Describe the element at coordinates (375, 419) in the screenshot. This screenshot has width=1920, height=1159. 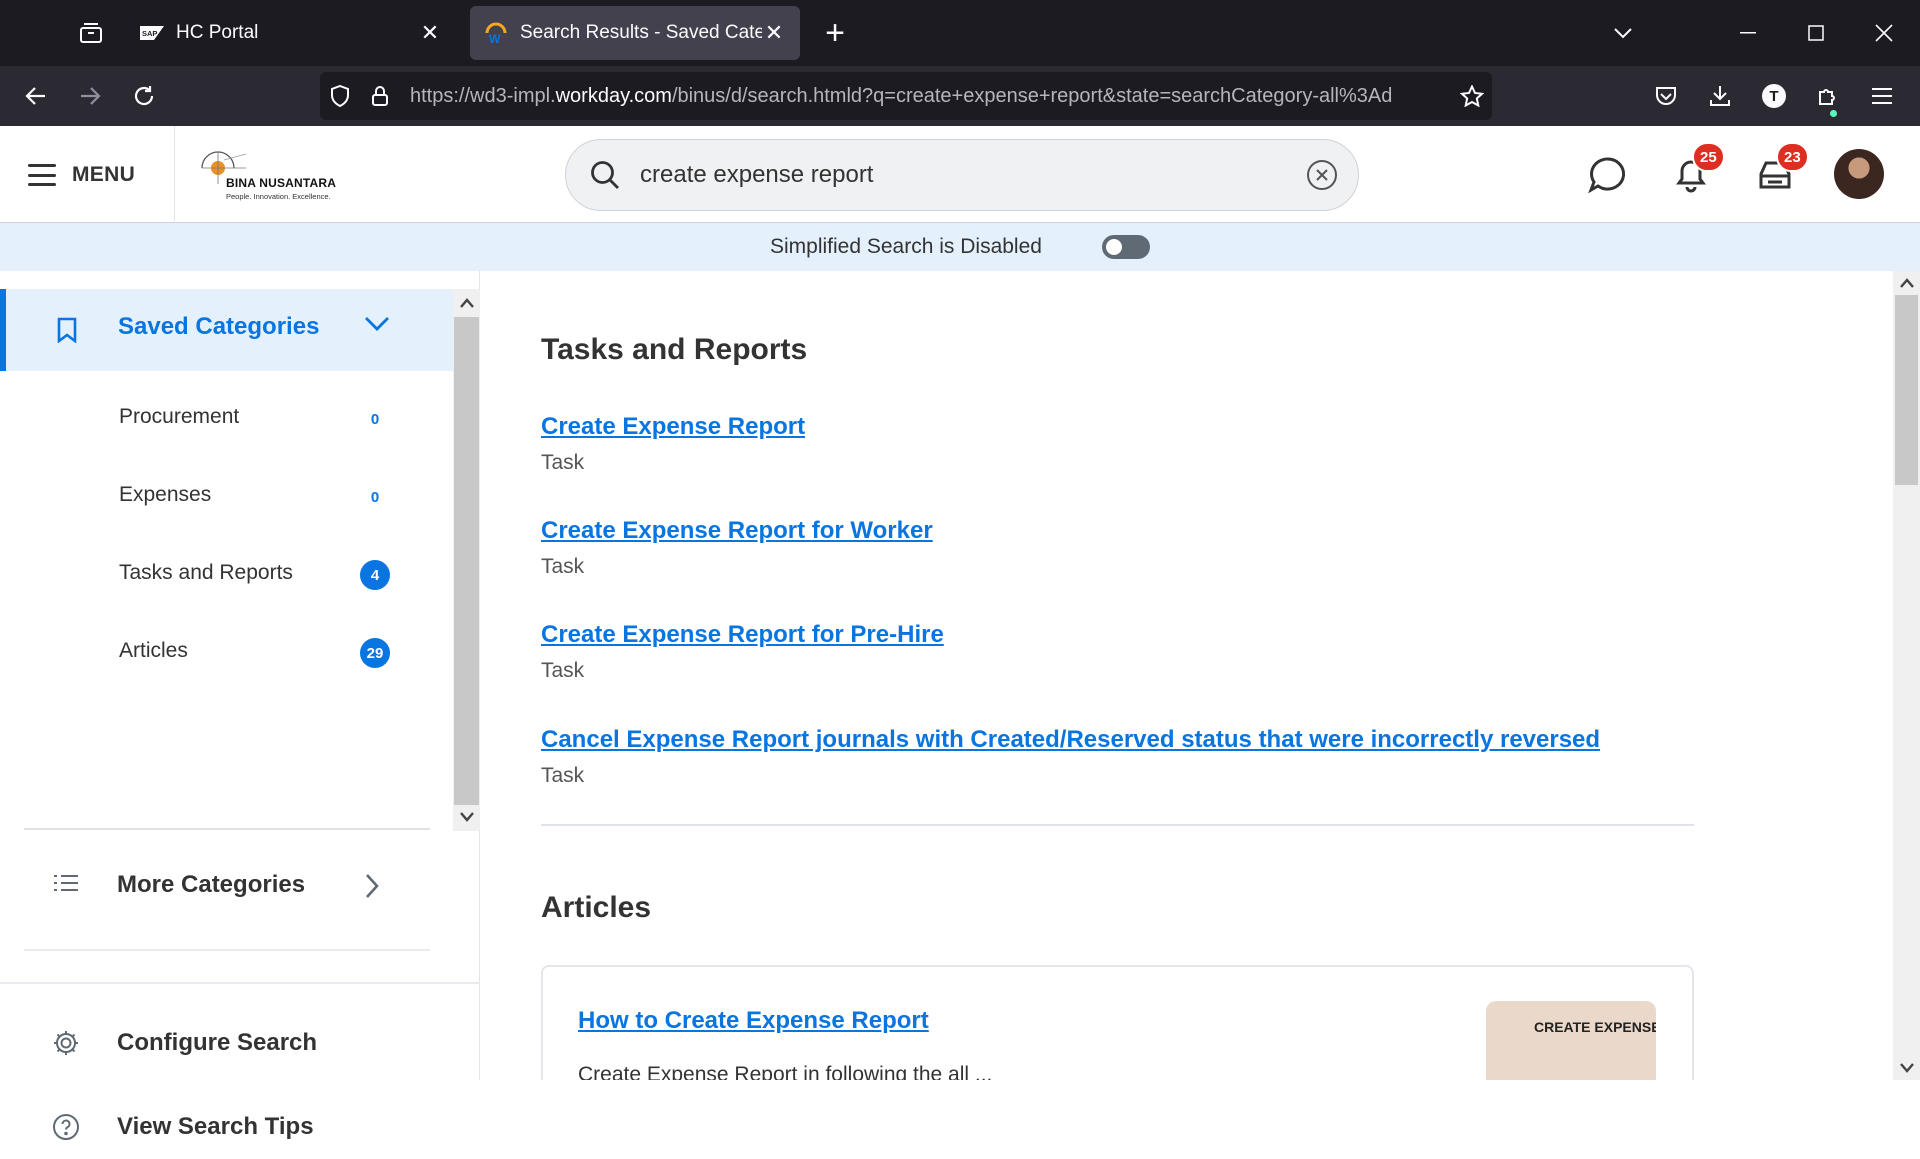
I see `category-count: 0` at that location.